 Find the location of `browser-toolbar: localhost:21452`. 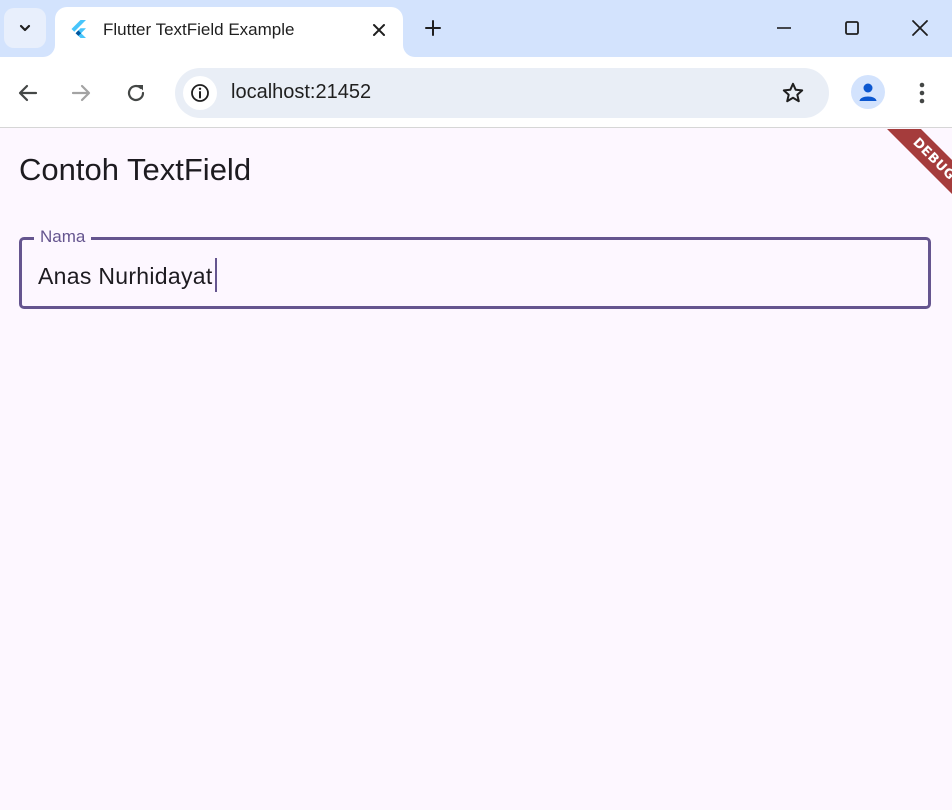

browser-toolbar: localhost:21452 is located at coordinates (476, 92).